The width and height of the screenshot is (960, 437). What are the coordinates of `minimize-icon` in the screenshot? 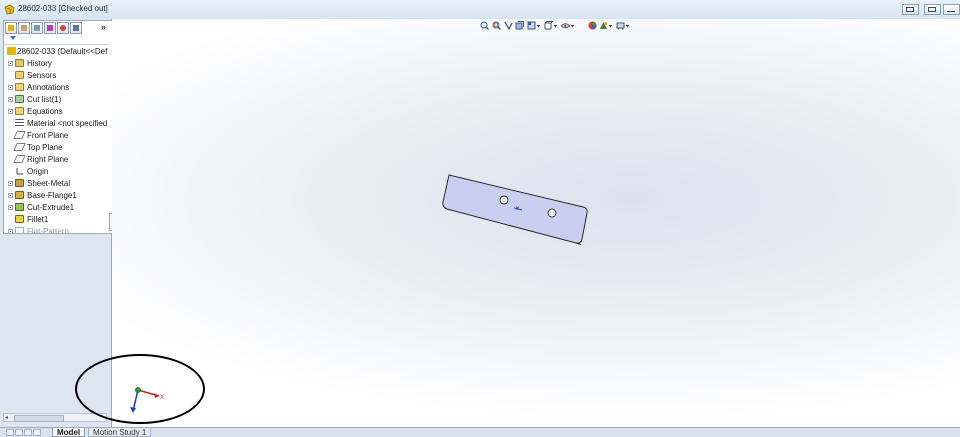 It's located at (951, 11).